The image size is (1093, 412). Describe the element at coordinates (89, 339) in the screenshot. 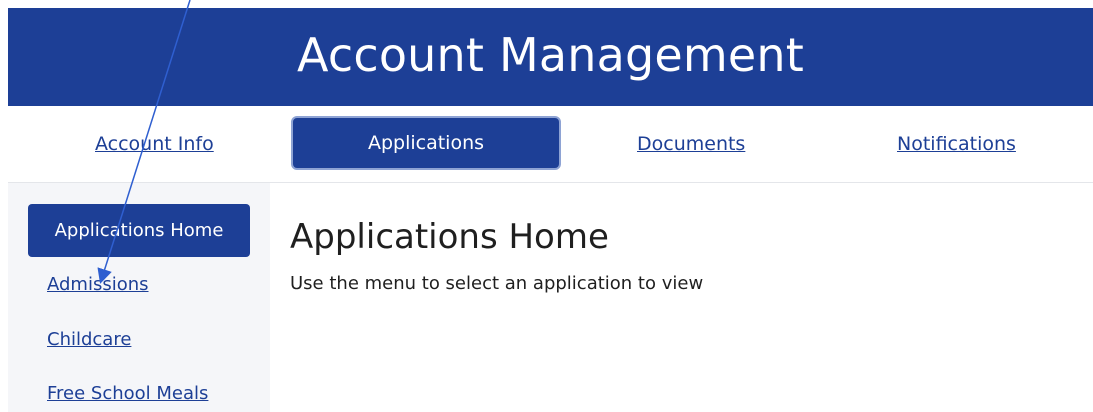

I see `sidebar-item-childcare: Childcare` at that location.